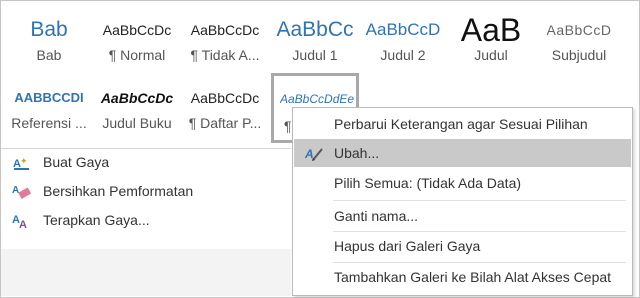 The height and width of the screenshot is (298, 640). Describe the element at coordinates (118, 191) in the screenshot. I see `menu-item-label: Bersihkan Pemformatan` at that location.